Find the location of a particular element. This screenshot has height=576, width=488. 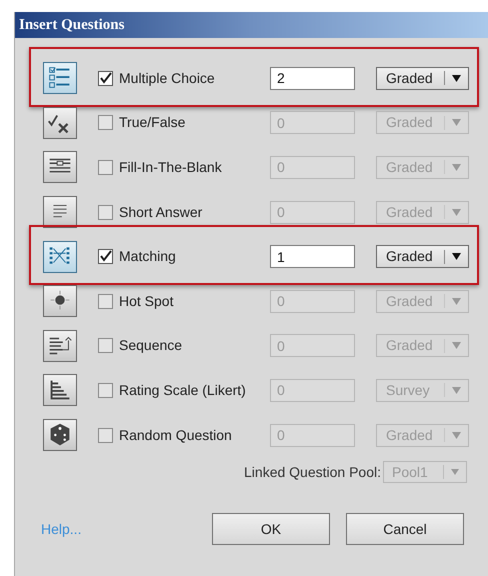

question-type-label: Fill-In-The-Blank is located at coordinates (171, 167).